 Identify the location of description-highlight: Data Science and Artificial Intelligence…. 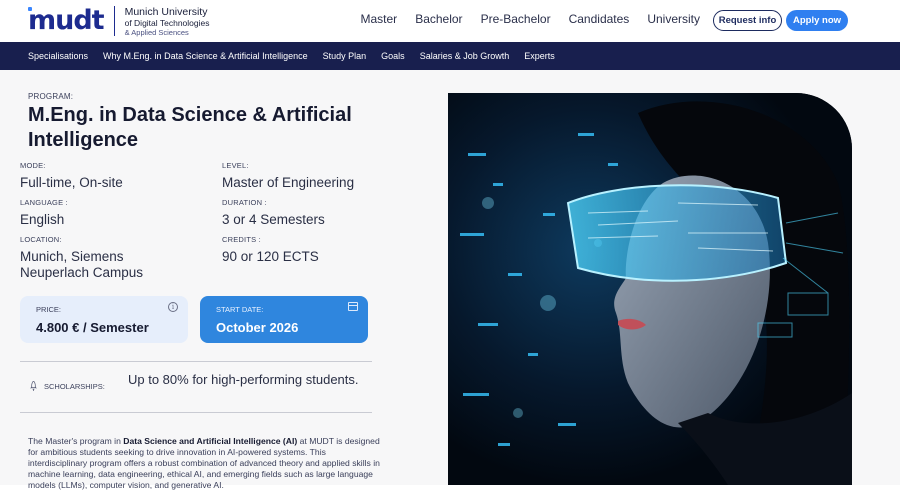
(210, 441).